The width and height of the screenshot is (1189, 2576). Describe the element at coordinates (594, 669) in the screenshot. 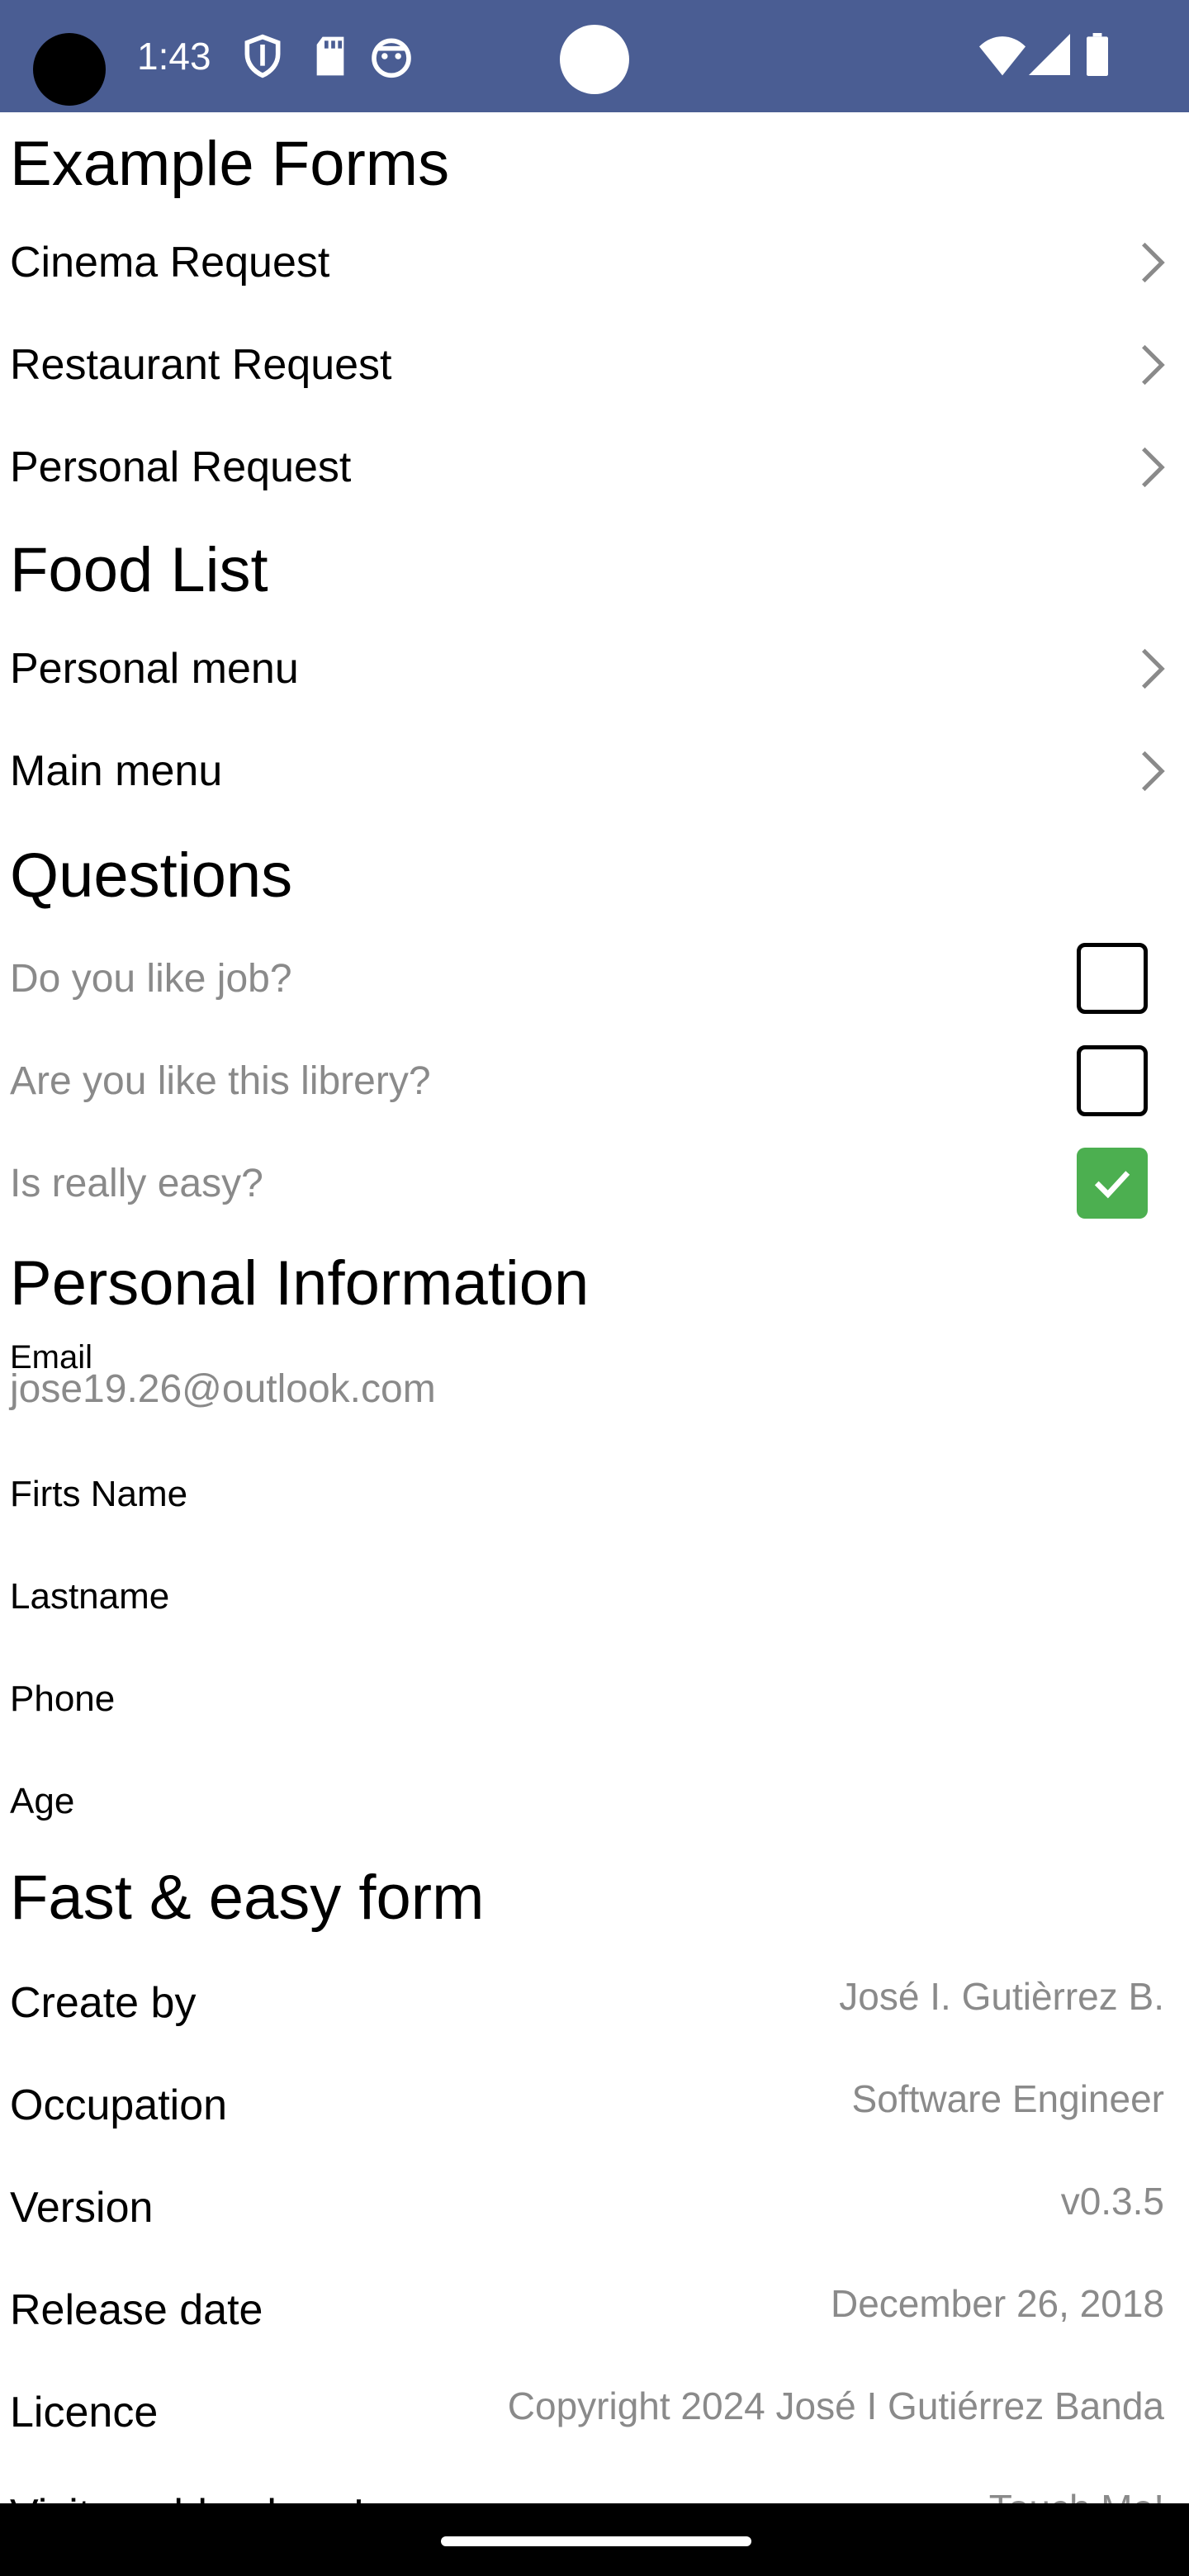

I see `list-item-personal-menu: Personal menu` at that location.